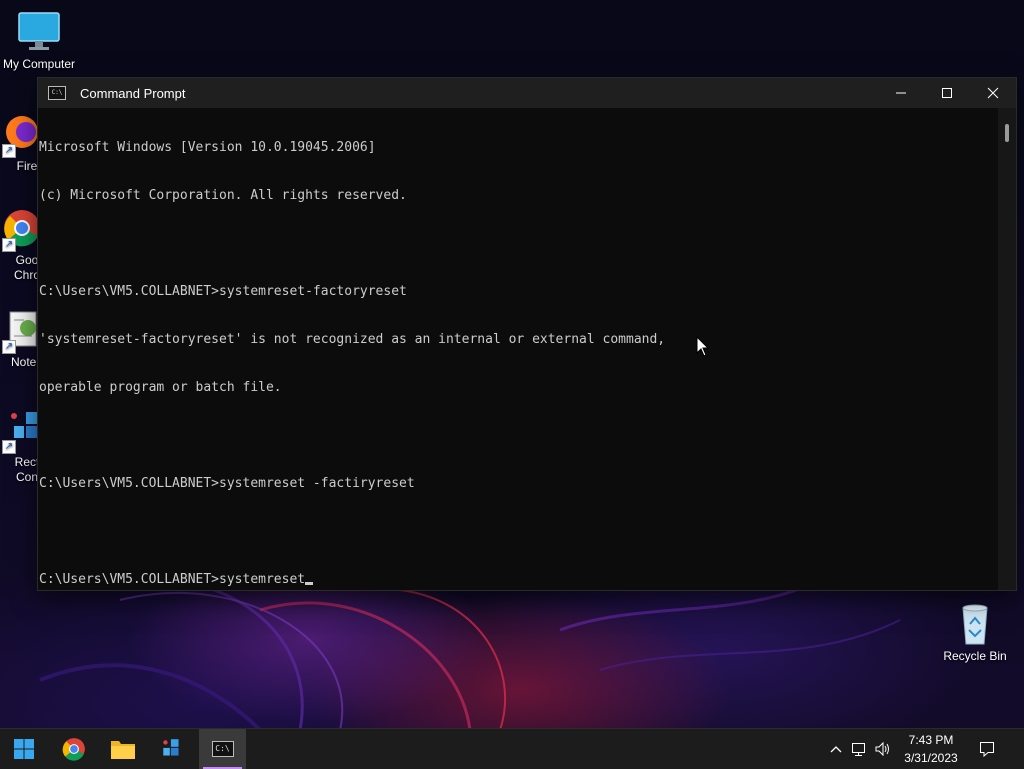 The height and width of the screenshot is (769, 1024). I want to click on show-hidden-icons-button, so click(836, 749).